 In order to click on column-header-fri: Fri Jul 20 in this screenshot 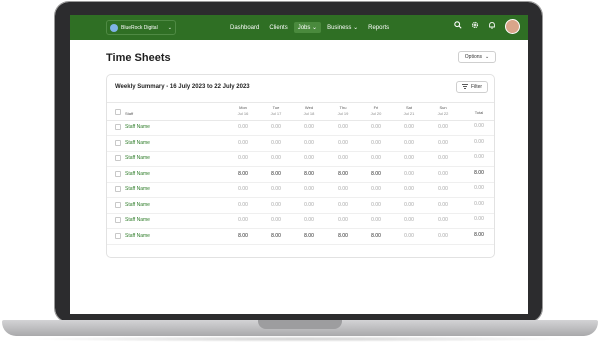, I will do `click(376, 110)`.